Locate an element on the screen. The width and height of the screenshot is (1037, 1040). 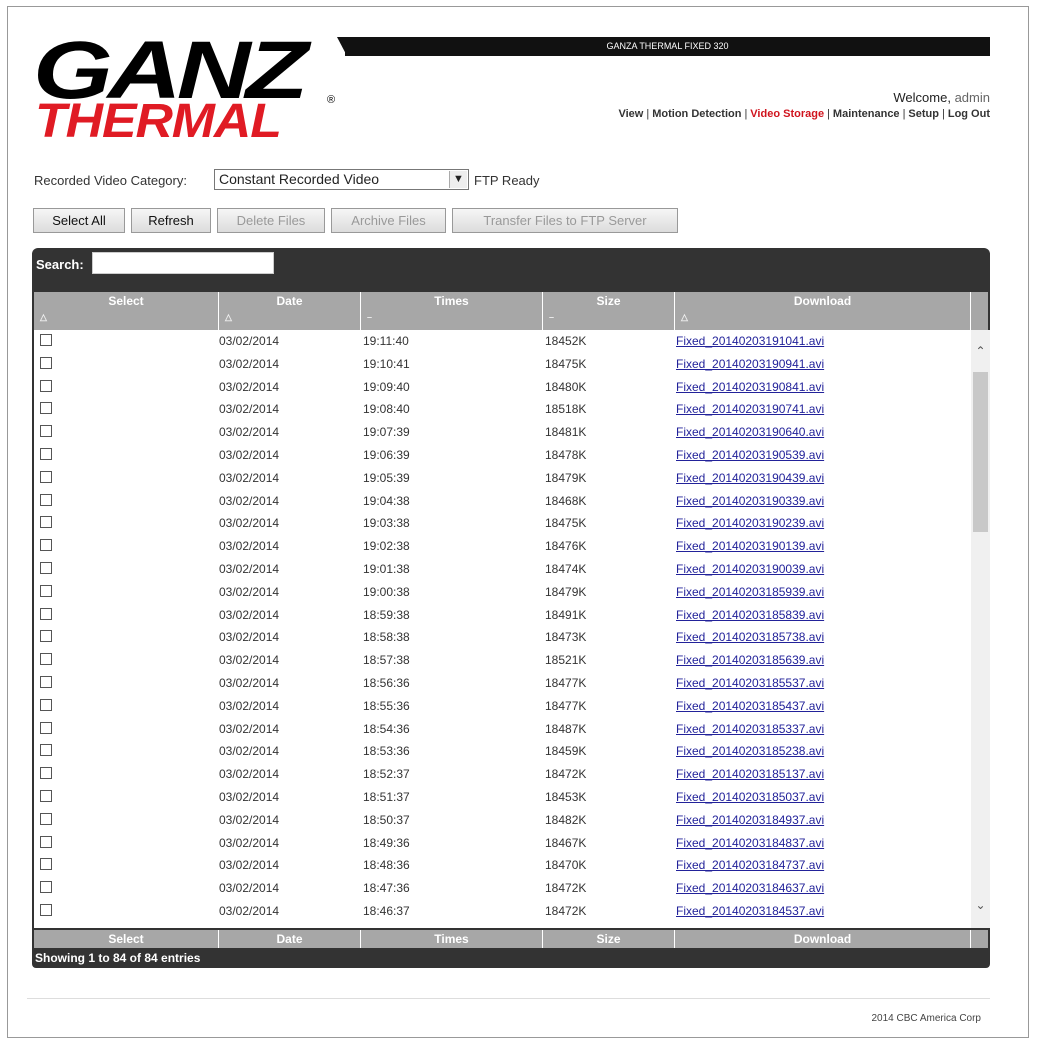
download-link: Fixed_20140203185437.avi is located at coordinates (750, 706).